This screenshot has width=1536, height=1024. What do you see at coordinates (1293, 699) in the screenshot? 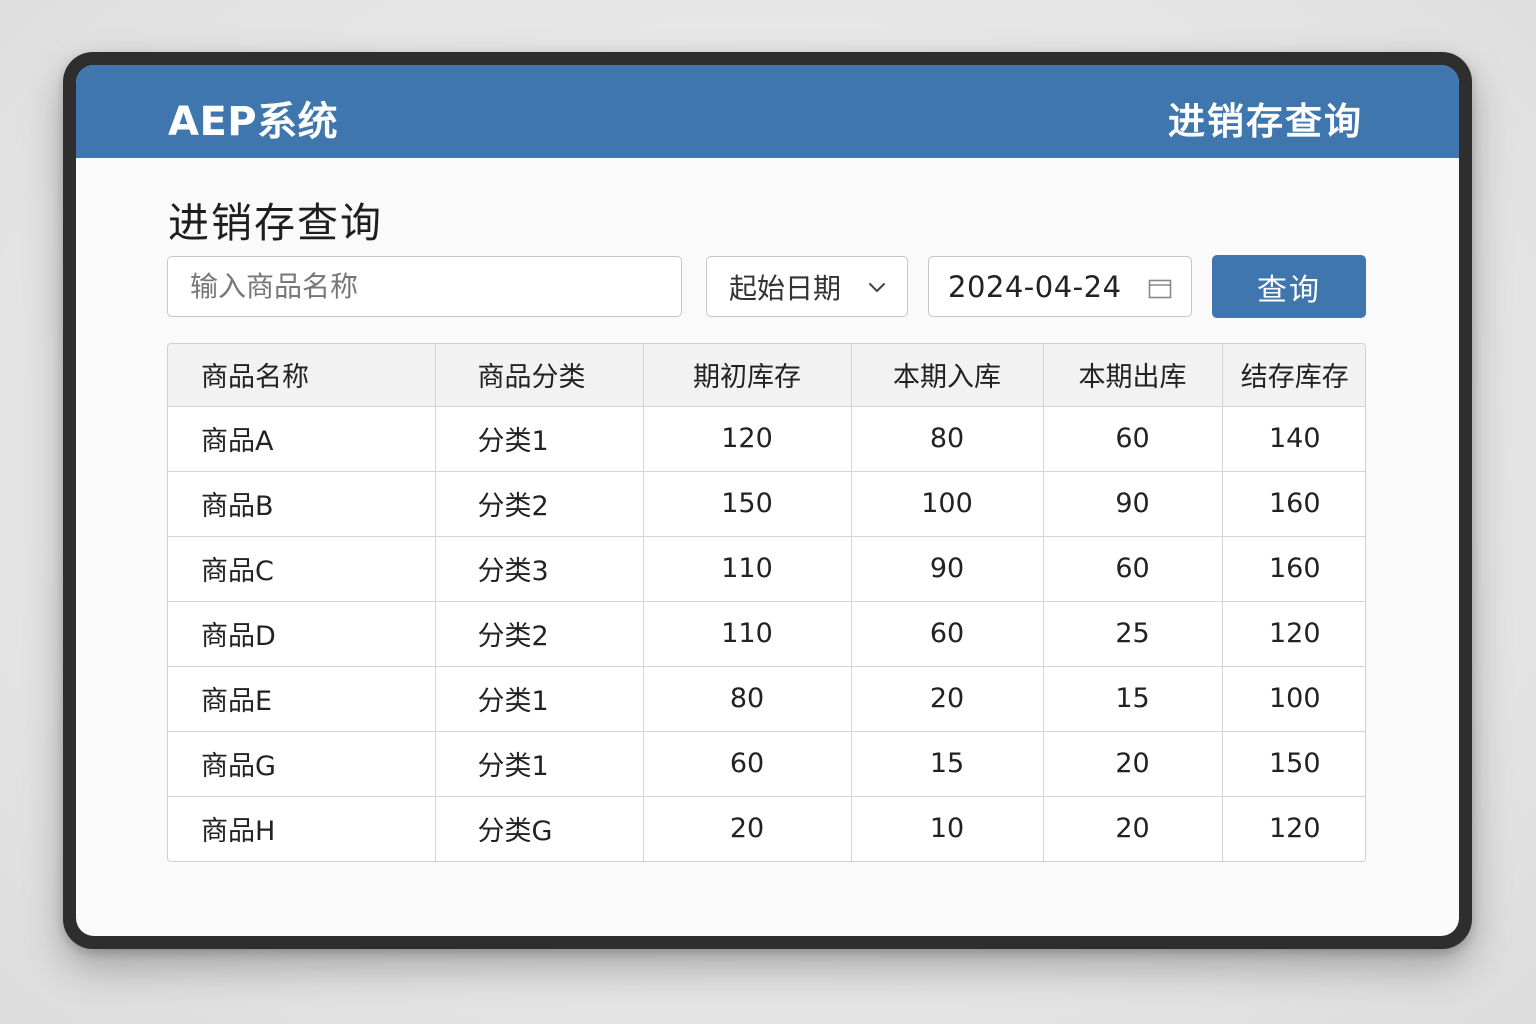
I see `cell-closing-stock: 100` at bounding box center [1293, 699].